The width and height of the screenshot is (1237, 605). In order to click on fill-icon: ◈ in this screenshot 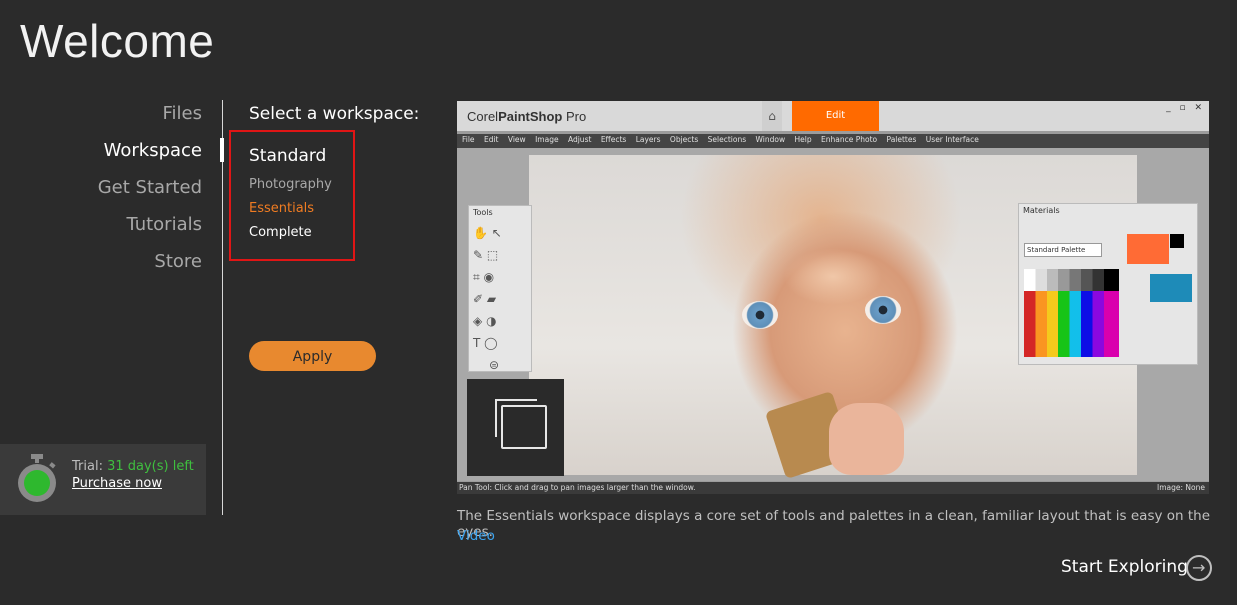, I will do `click(478, 321)`.